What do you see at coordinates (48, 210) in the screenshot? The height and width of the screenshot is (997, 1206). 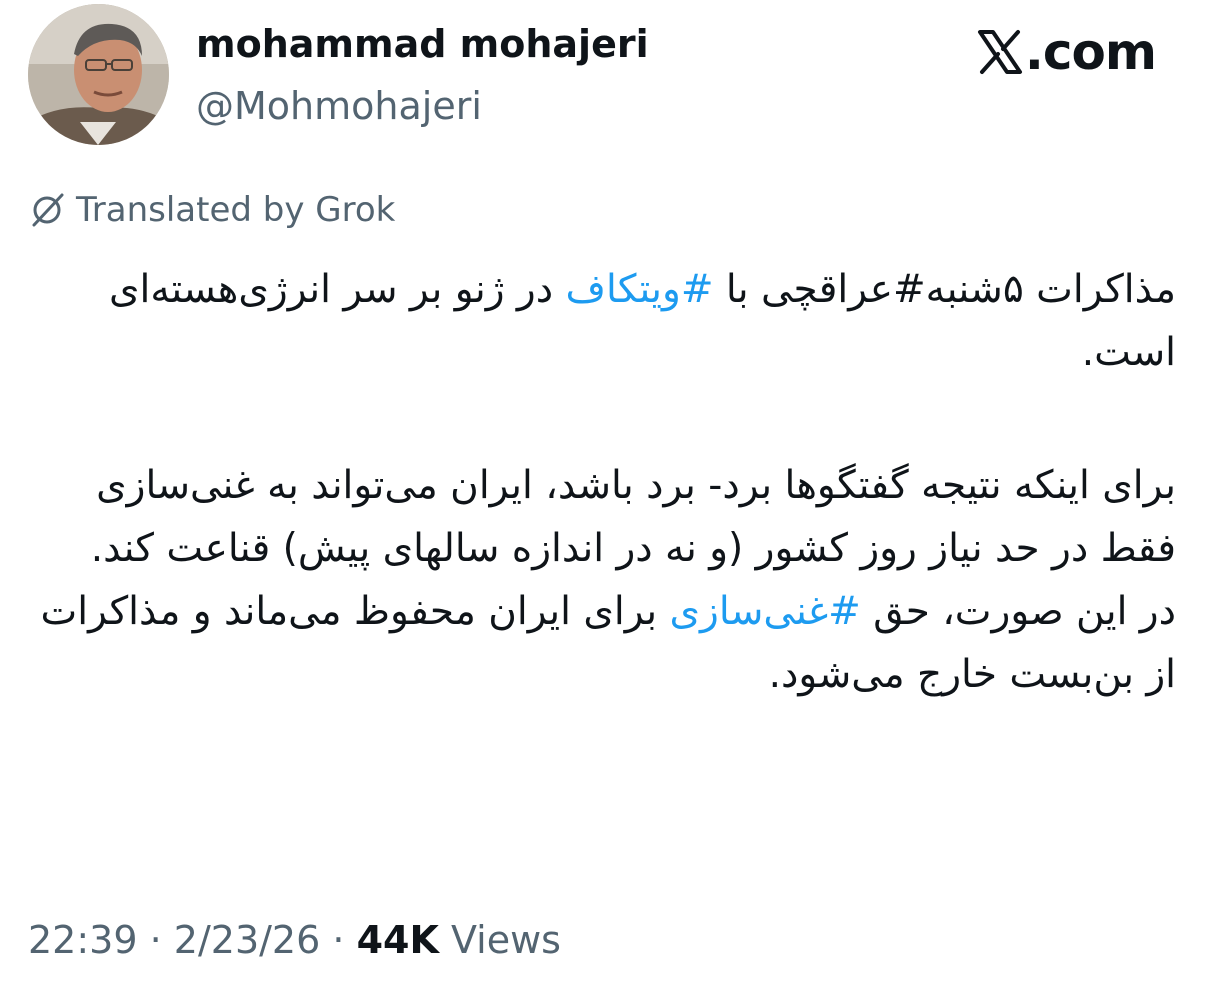 I see `translate-slash-icon` at bounding box center [48, 210].